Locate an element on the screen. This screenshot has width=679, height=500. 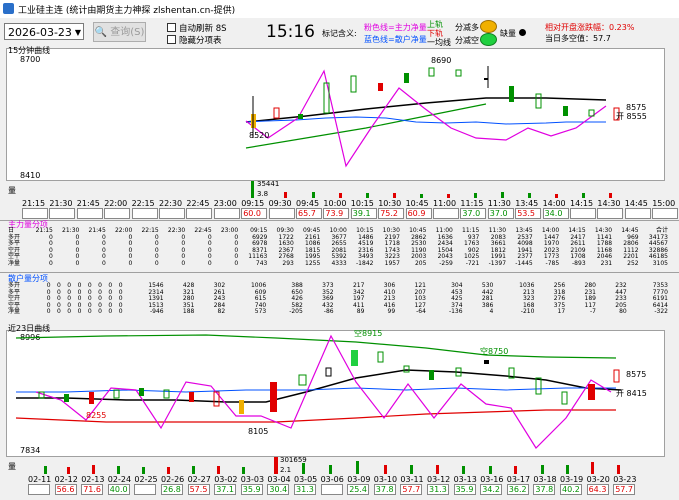
black-dot-icon is located at coordinates (522, 32).